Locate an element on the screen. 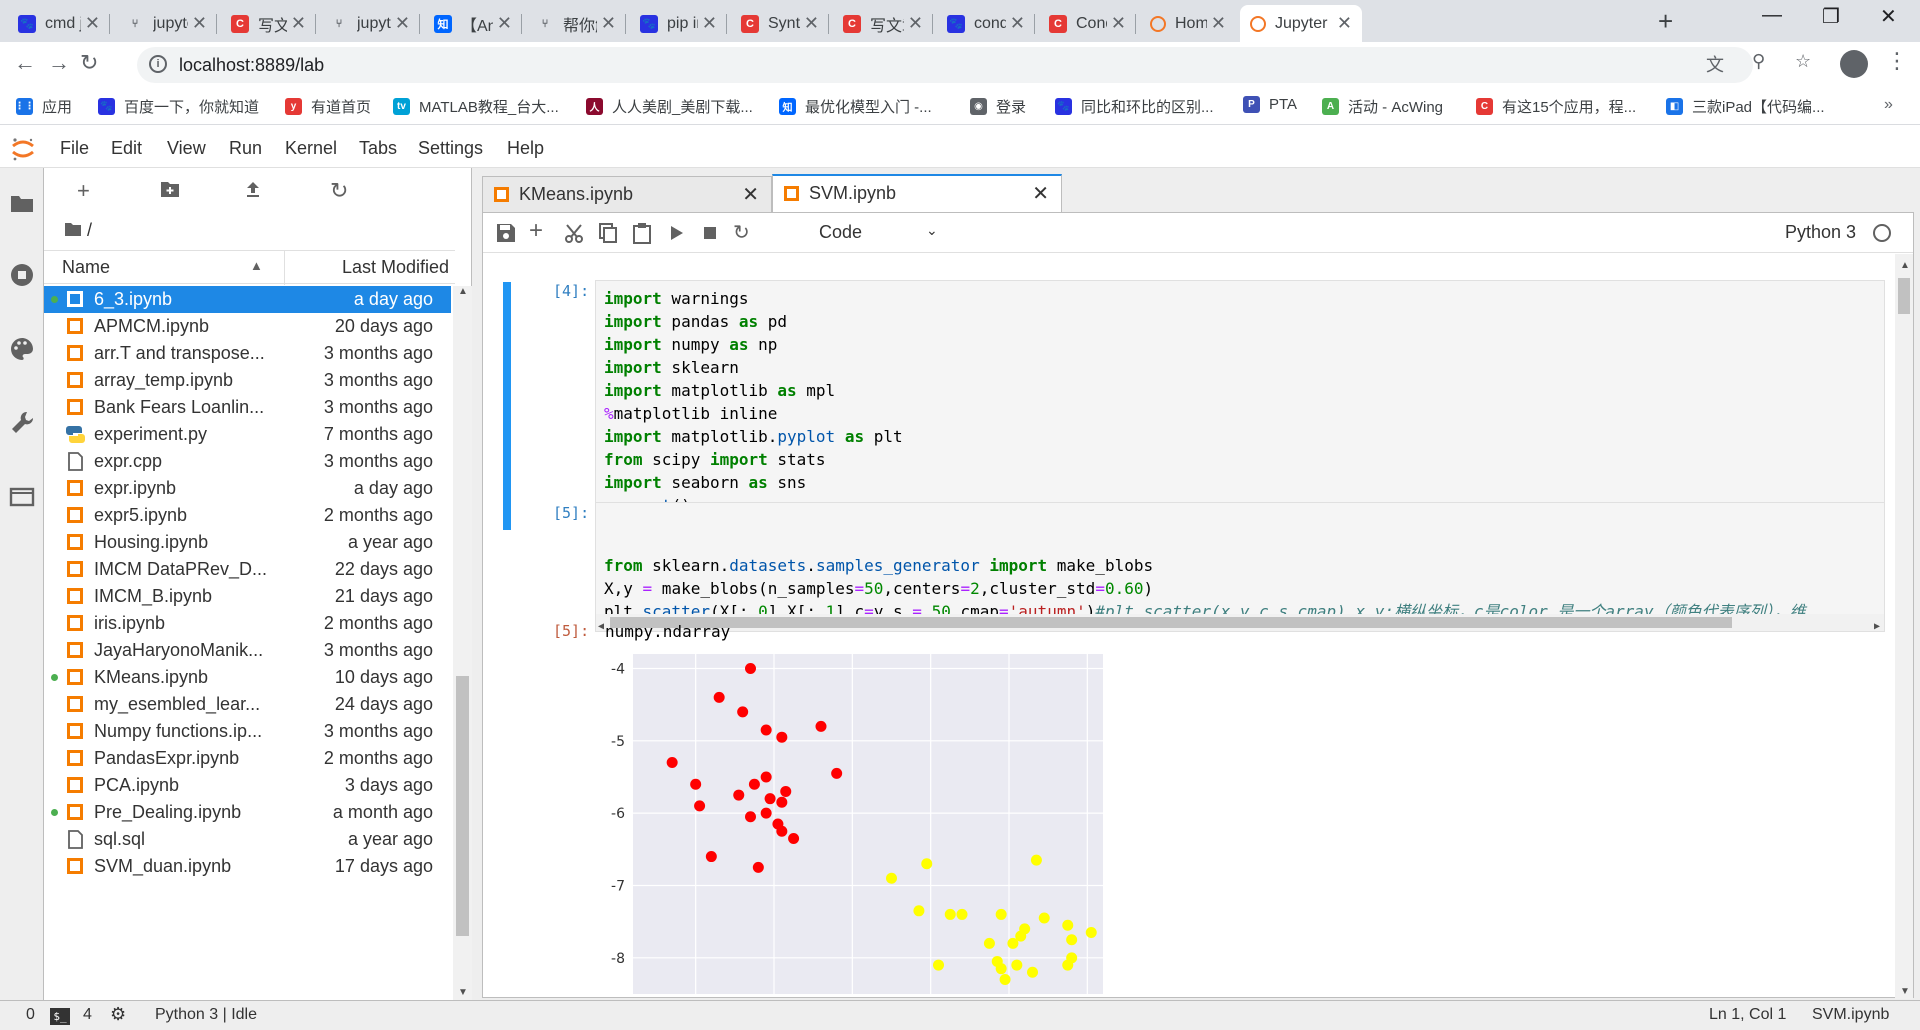  scroll-left-icon: ◀ is located at coordinates (601, 623).